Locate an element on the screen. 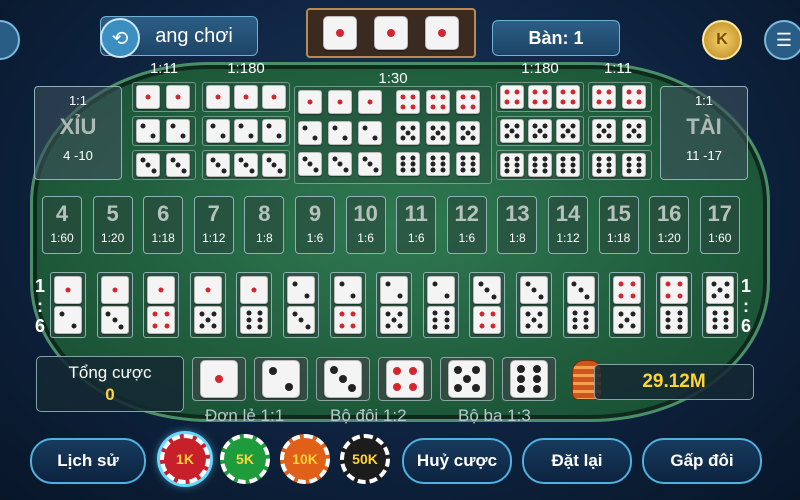 The width and height of the screenshot is (800, 500). specific-triple-ratio-right: 1:180 is located at coordinates (540, 68).